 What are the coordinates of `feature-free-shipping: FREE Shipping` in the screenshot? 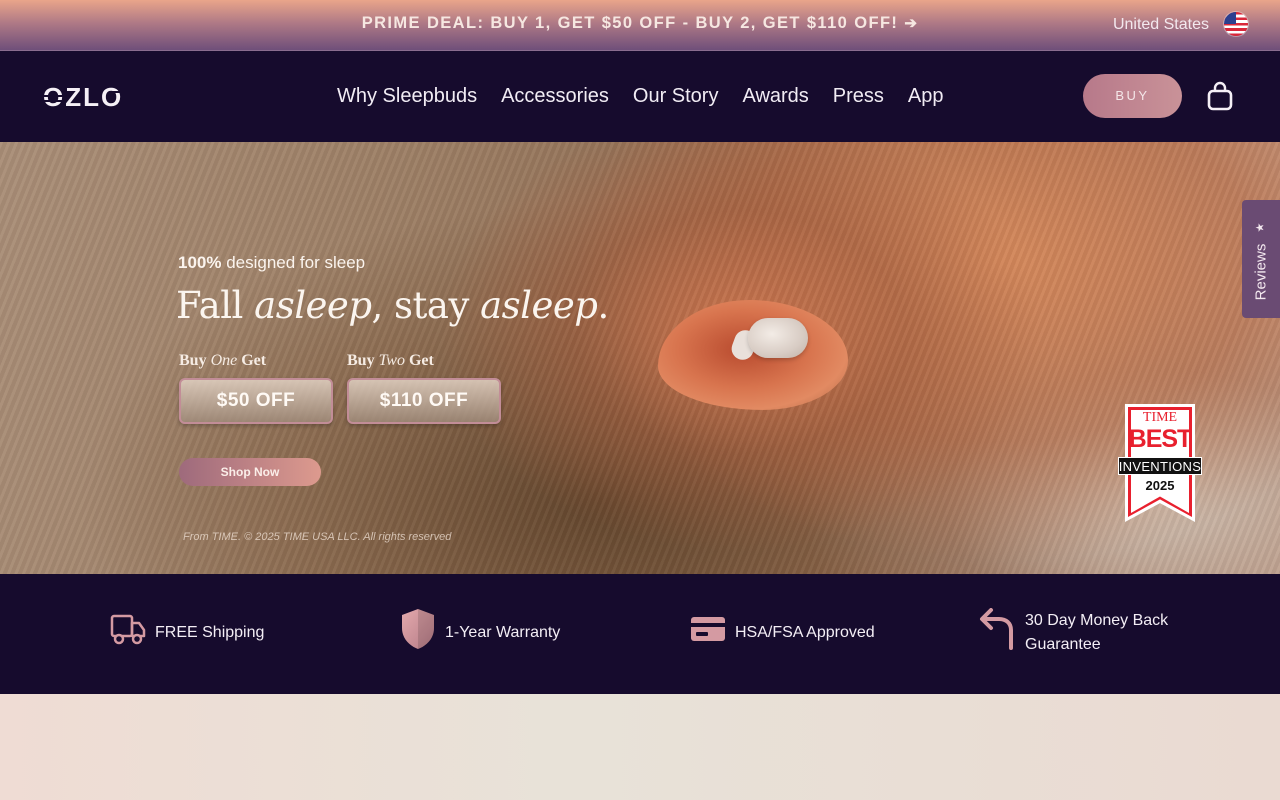 It's located at (228, 634).